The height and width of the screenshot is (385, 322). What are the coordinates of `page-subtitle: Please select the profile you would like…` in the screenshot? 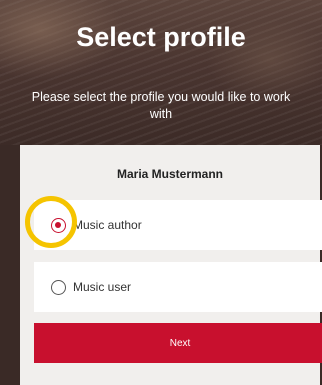 It's located at (161, 105).